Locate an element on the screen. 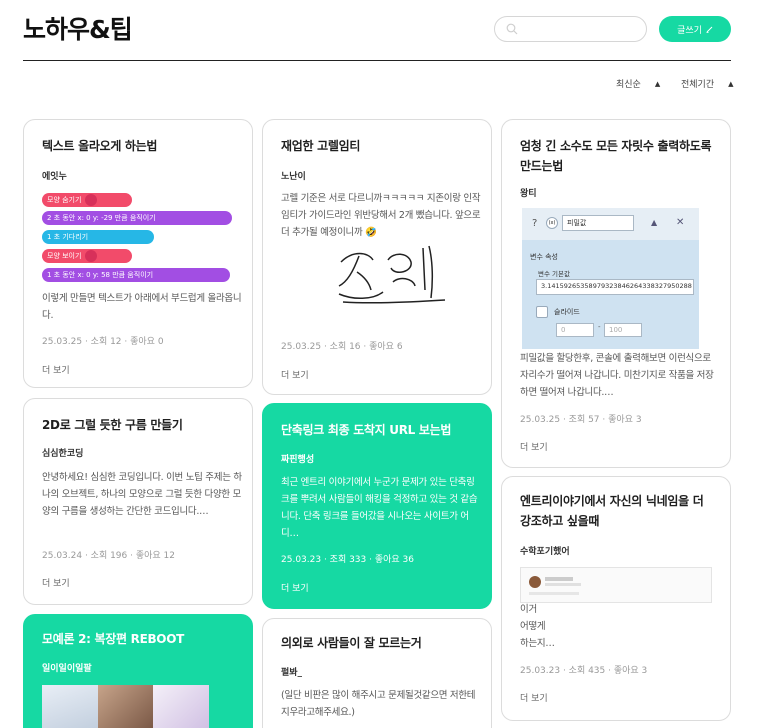 This screenshot has height=728, width=769. avatar is located at coordinates (535, 582).